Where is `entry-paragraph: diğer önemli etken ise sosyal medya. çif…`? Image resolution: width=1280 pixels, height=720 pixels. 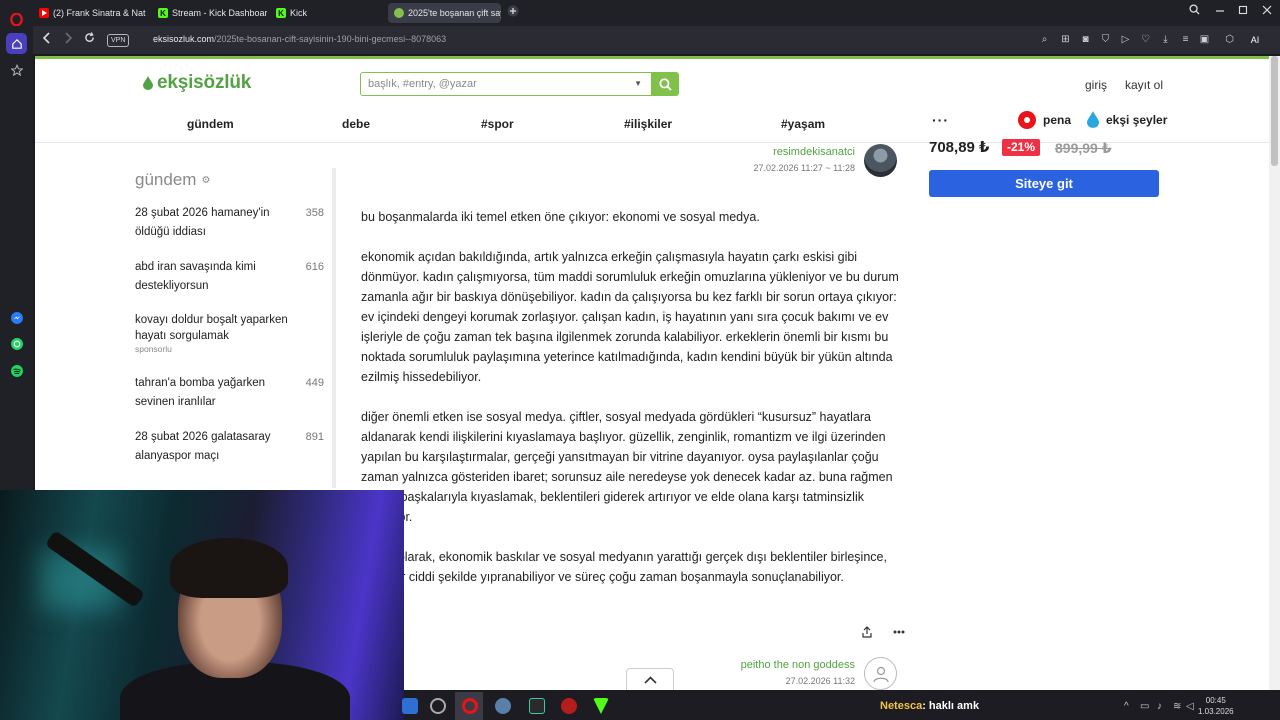 entry-paragraph: diğer önemli etken ise sosyal medya. çif… is located at coordinates (627, 467).